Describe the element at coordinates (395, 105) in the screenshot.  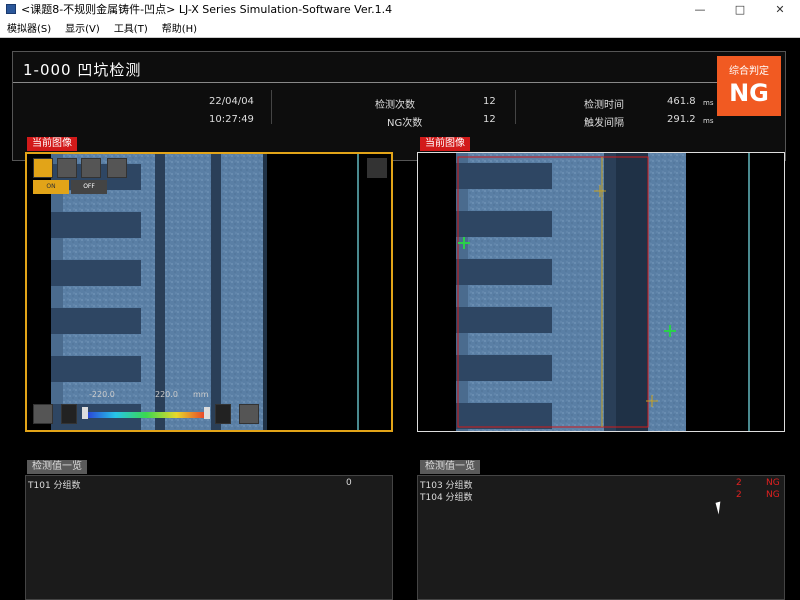
I see `count-label: 检测次数` at that location.